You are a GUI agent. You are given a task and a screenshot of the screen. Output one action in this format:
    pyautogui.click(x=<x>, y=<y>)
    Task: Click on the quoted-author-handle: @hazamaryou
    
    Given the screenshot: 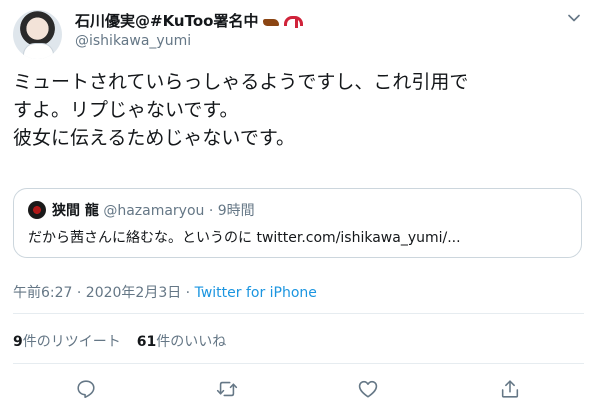 What is the action you would take?
    pyautogui.click(x=154, y=211)
    